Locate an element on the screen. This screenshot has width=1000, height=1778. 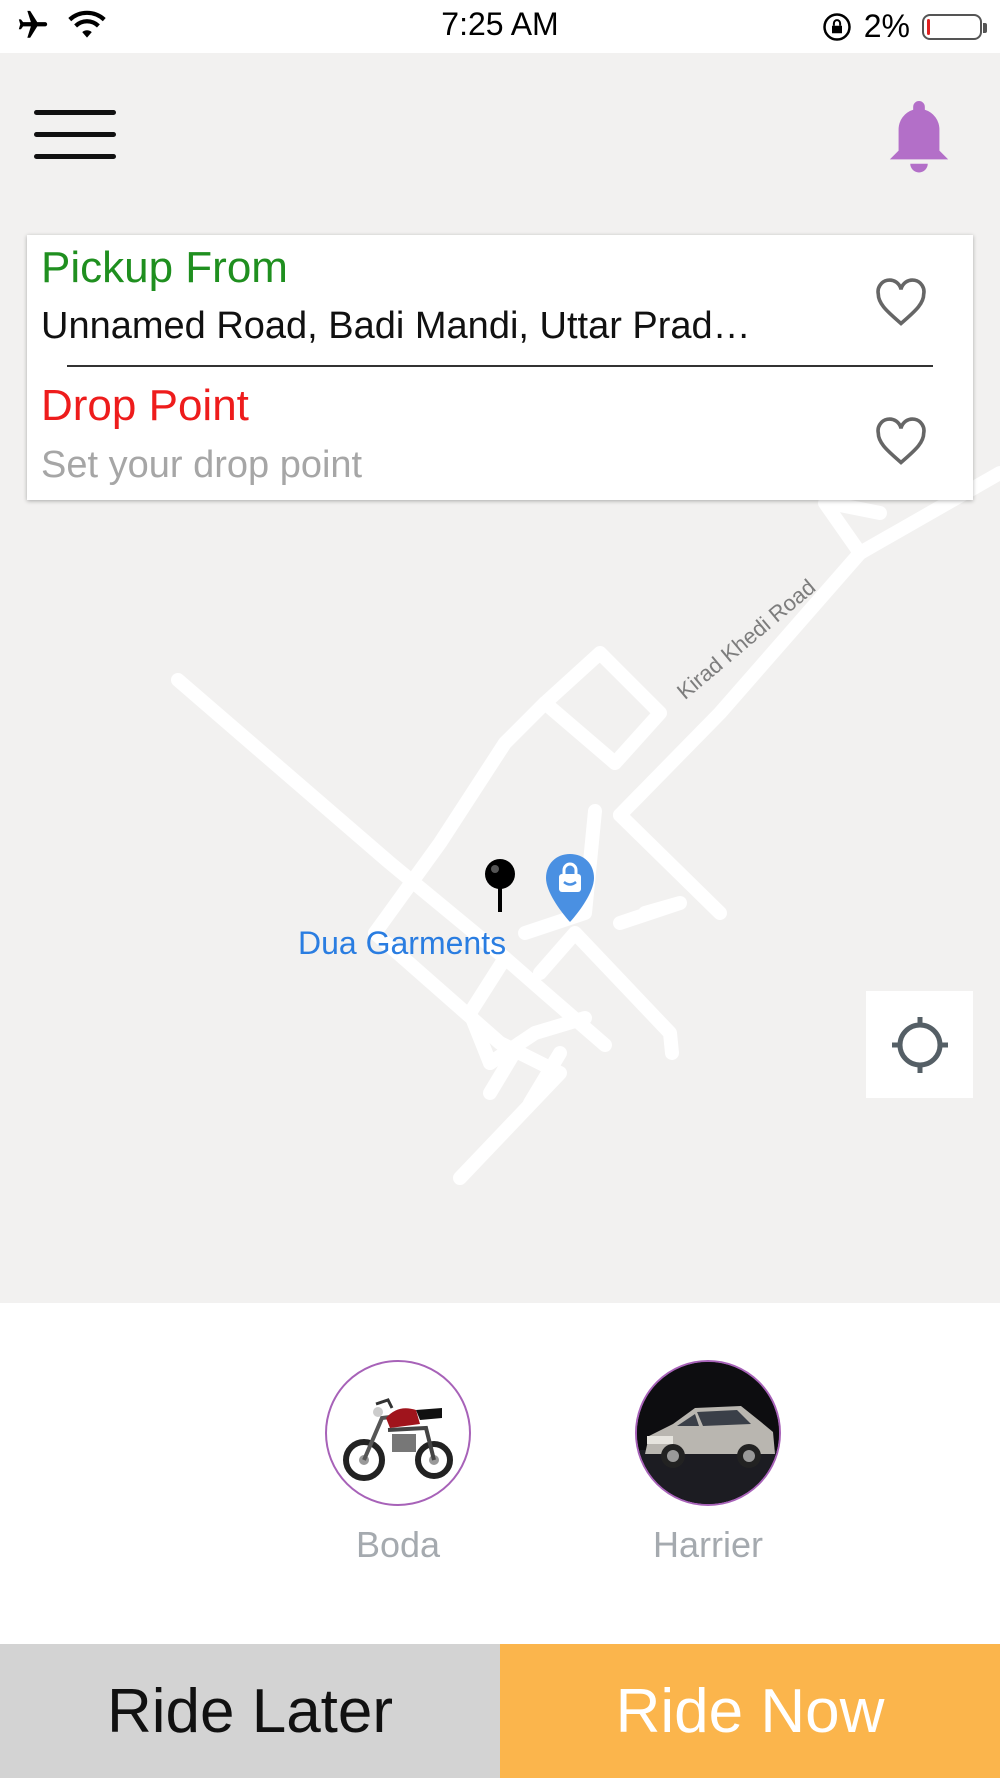
card-divider is located at coordinates (500, 366).